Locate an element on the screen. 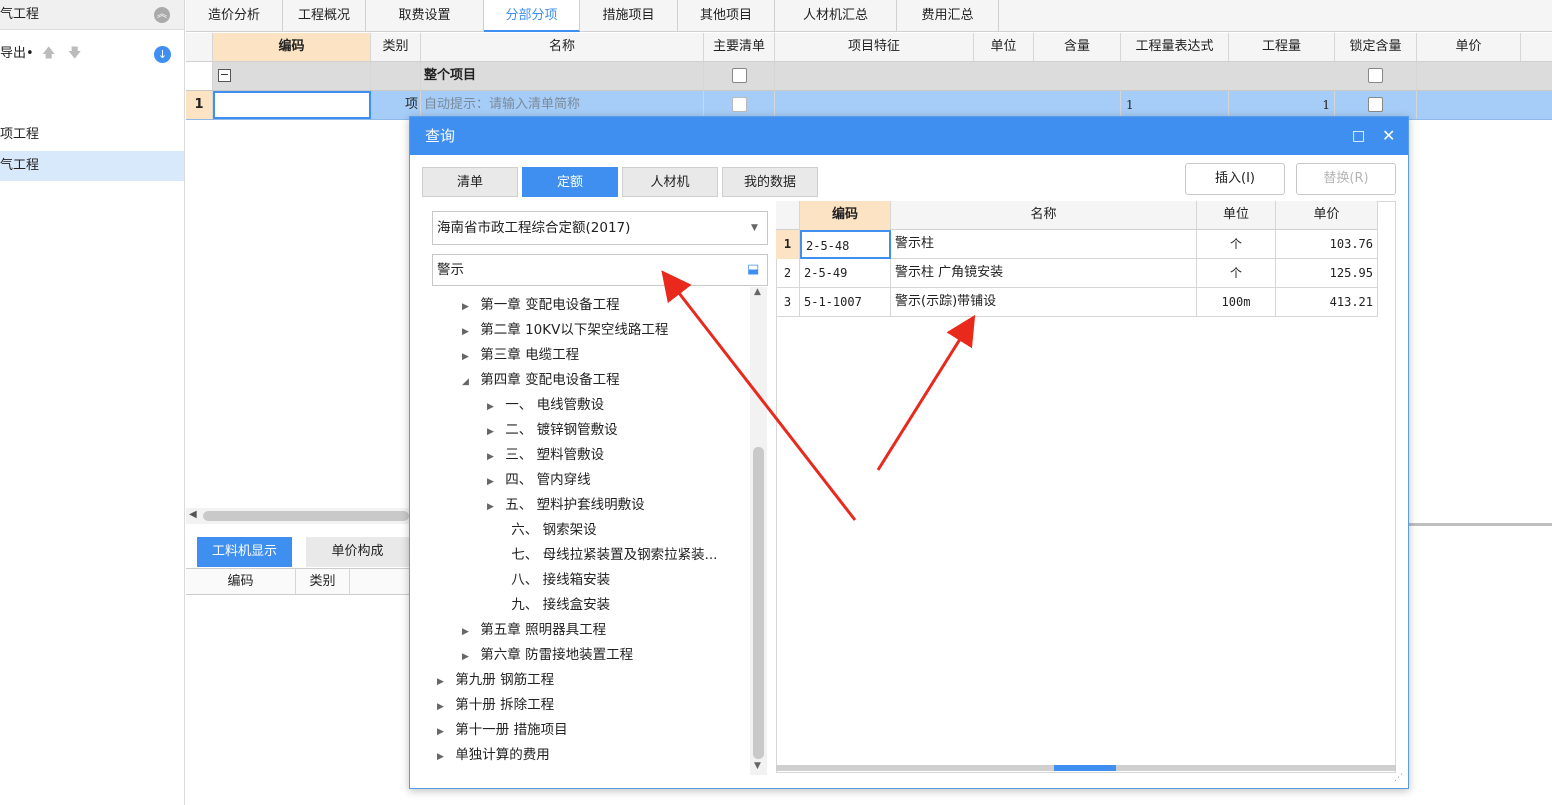 The width and height of the screenshot is (1552, 805). annotation-arrows is located at coordinates (818, 395).